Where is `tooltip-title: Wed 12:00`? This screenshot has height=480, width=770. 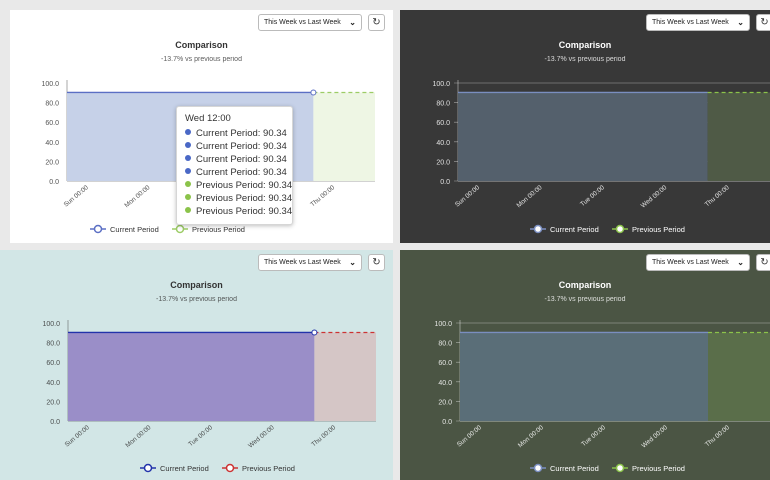 tooltip-title: Wed 12:00 is located at coordinates (208, 118).